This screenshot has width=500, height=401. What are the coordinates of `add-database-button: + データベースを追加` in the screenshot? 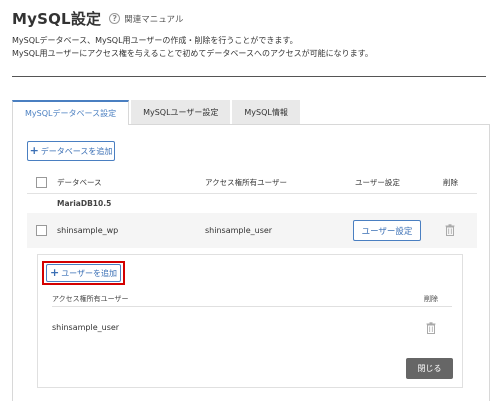 It's located at (71, 151).